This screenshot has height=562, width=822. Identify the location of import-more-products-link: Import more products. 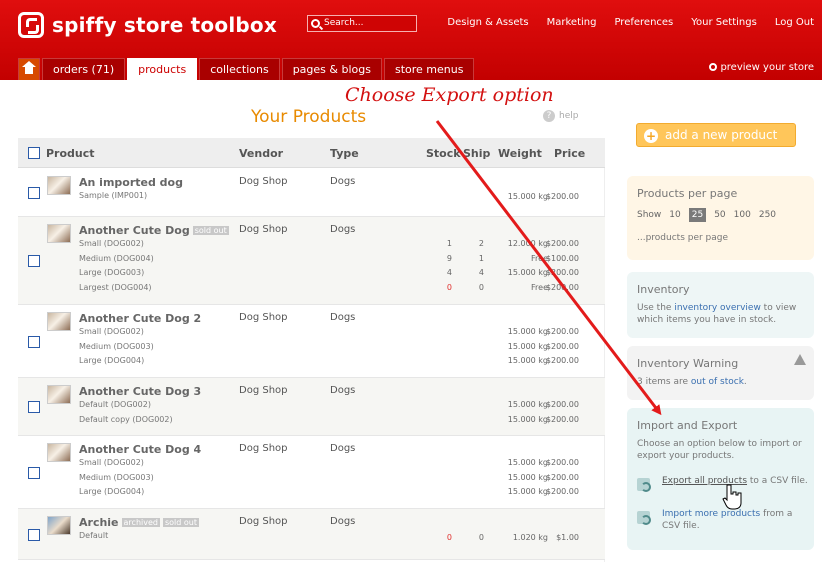
(711, 514).